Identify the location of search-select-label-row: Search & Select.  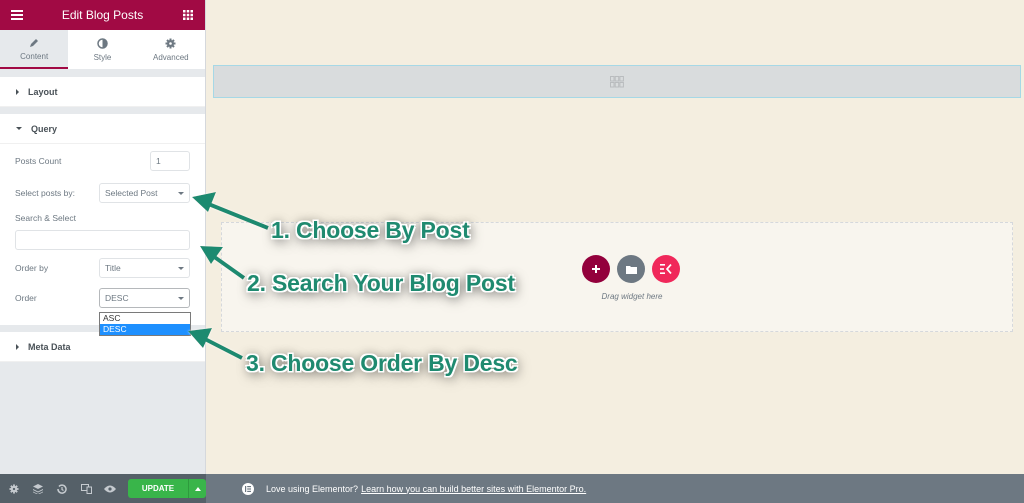
(102, 218).